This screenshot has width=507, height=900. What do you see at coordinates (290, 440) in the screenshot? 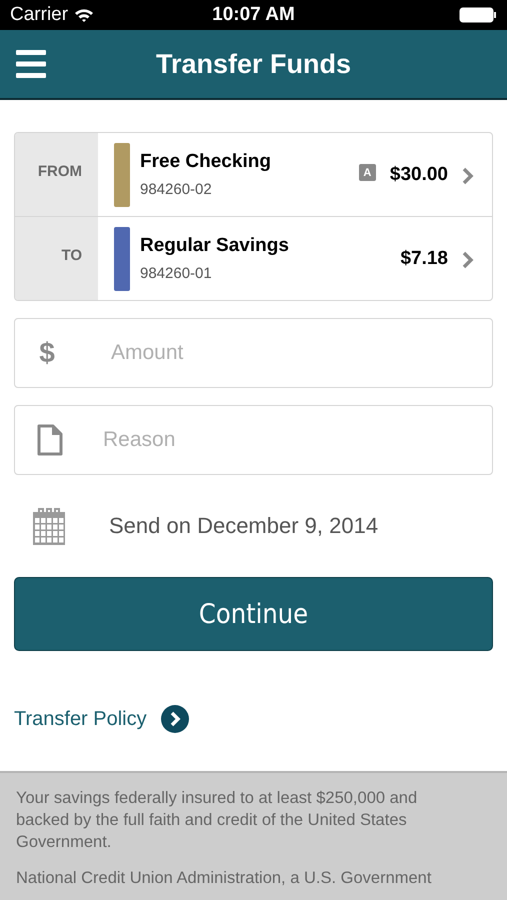
I see `reason-input: Reason` at bounding box center [290, 440].